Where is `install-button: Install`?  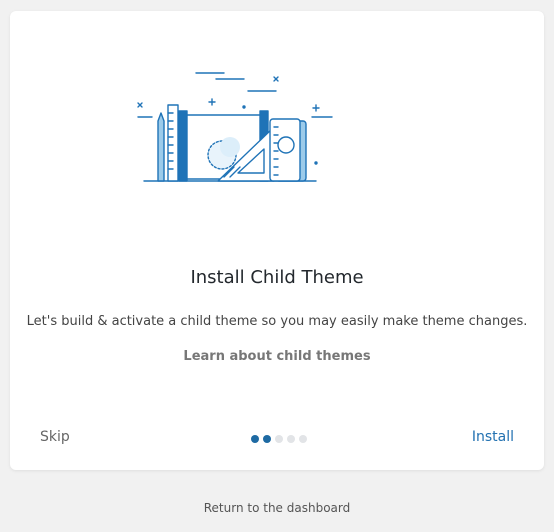
install-button: Install is located at coordinates (493, 437).